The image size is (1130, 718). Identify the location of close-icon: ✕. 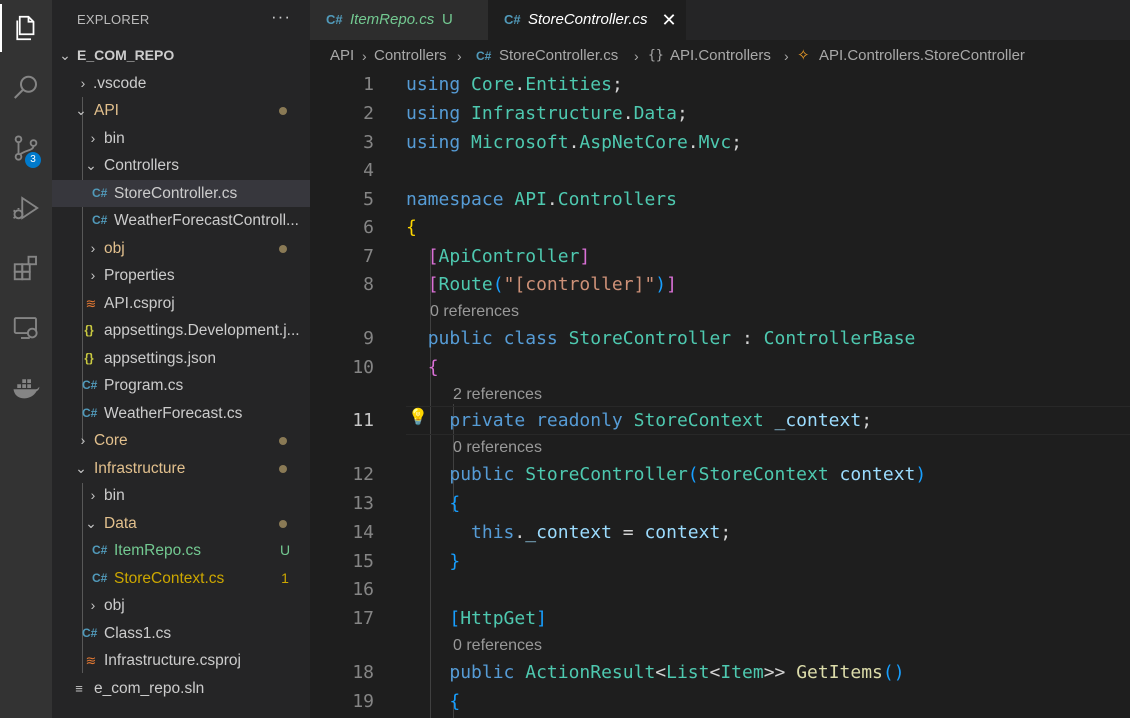
(669, 20).